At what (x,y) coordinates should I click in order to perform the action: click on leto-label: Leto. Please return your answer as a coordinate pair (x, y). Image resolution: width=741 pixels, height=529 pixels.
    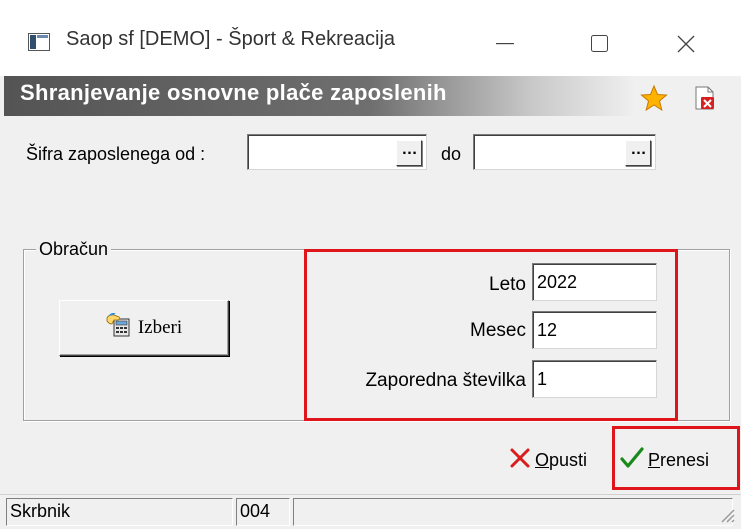
    Looking at the image, I should click on (507, 284).